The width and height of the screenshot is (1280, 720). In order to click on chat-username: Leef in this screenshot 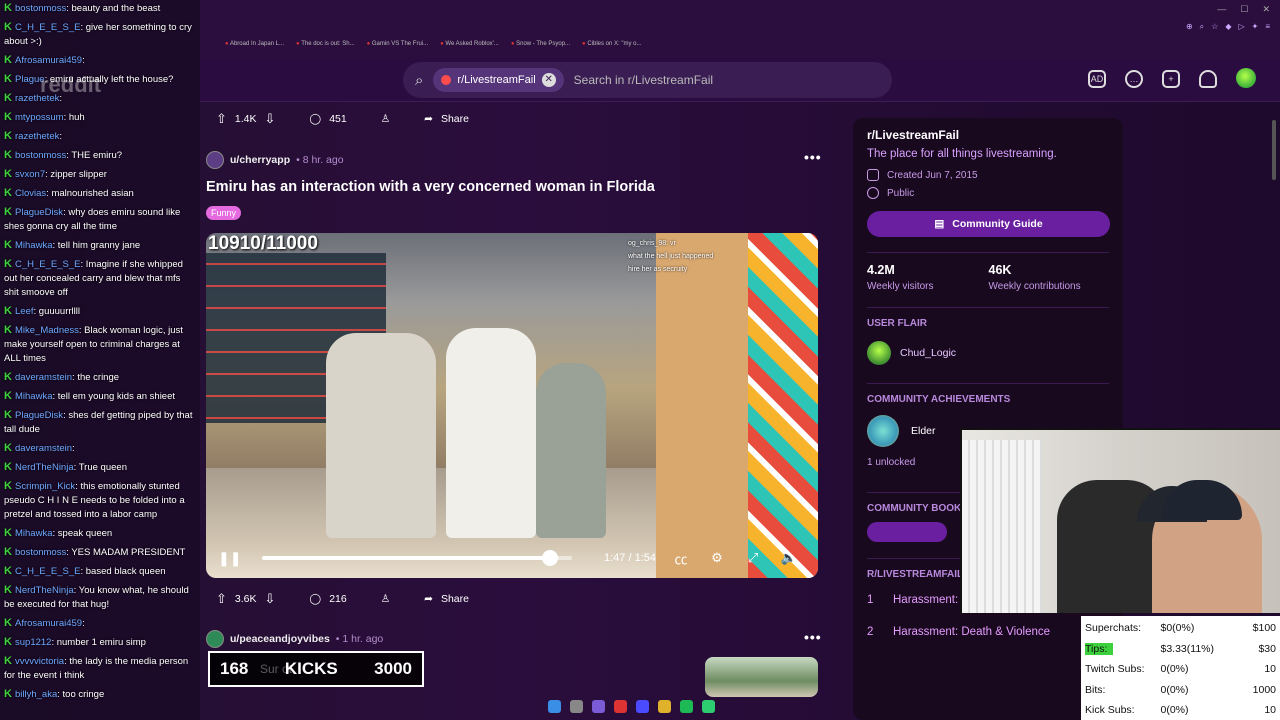, I will do `click(24, 311)`.